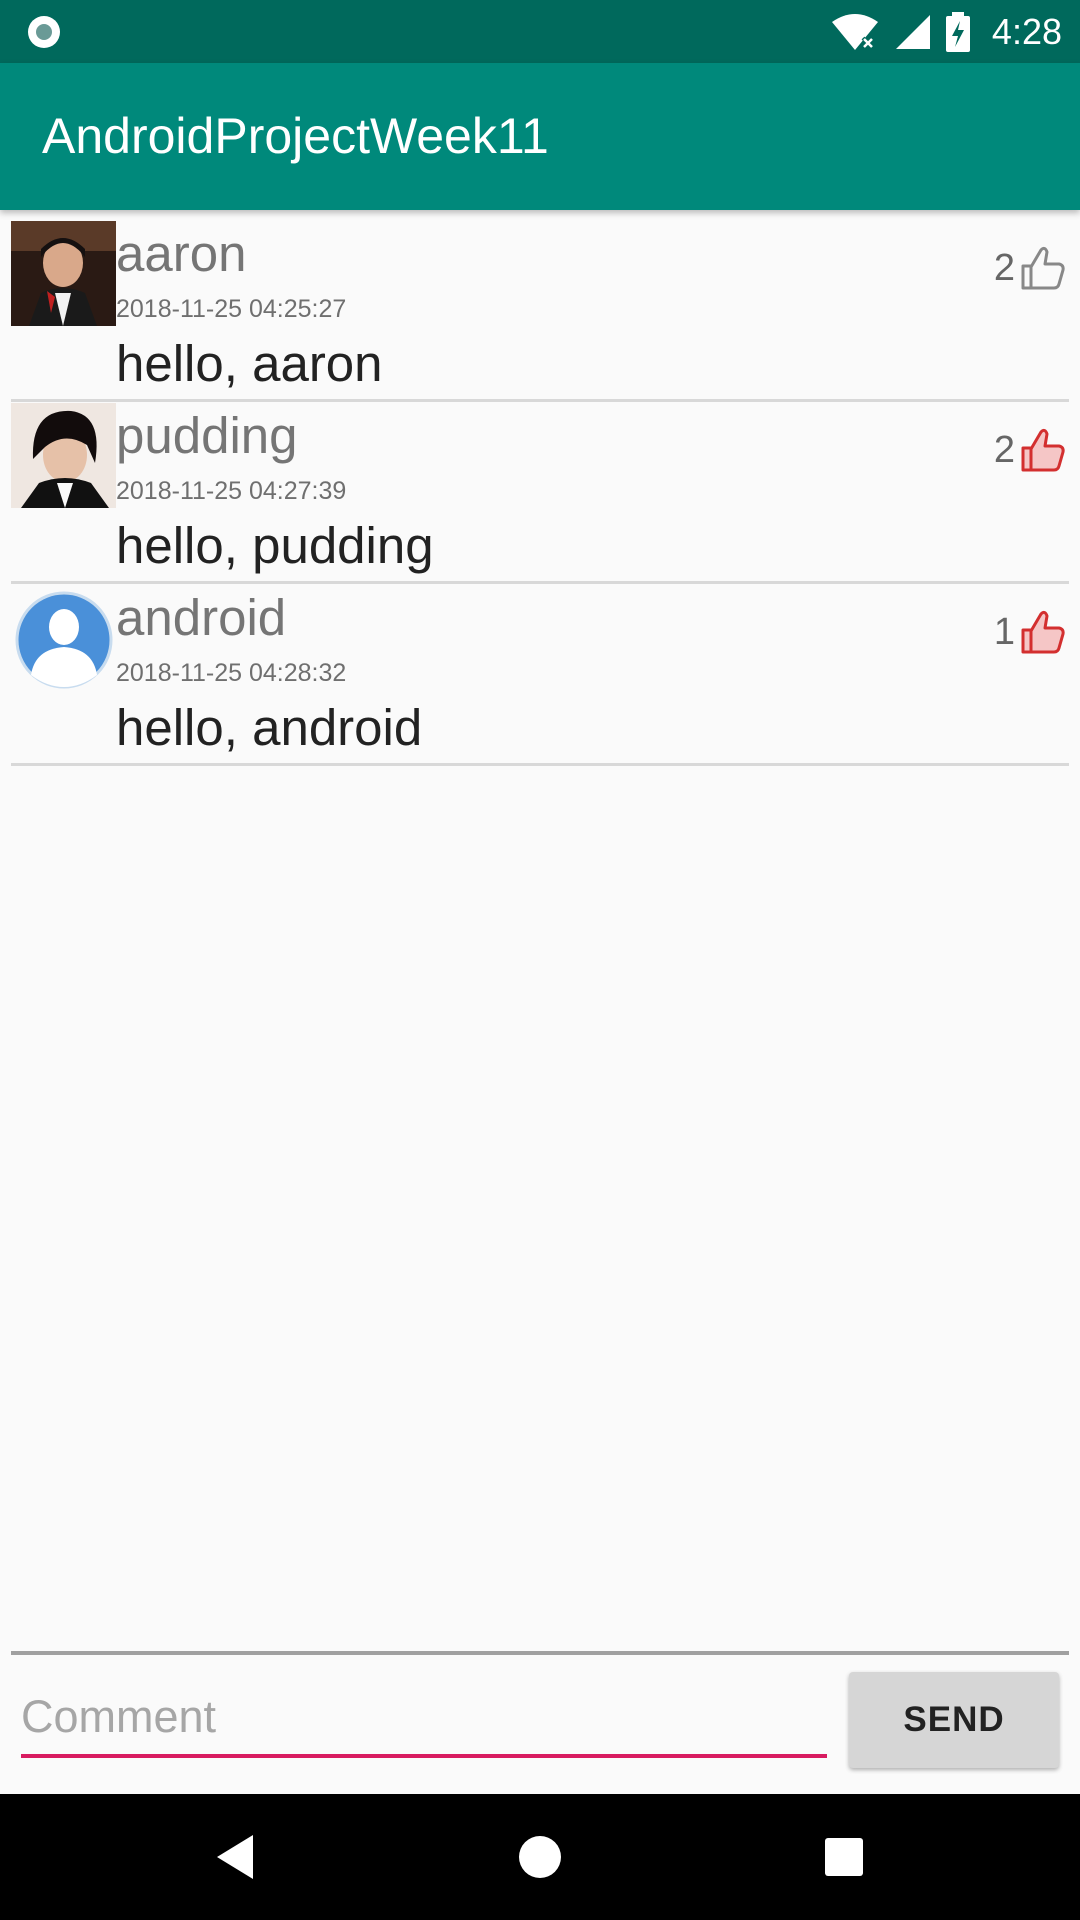  I want to click on default-person-avatar-icon, so click(63, 637).